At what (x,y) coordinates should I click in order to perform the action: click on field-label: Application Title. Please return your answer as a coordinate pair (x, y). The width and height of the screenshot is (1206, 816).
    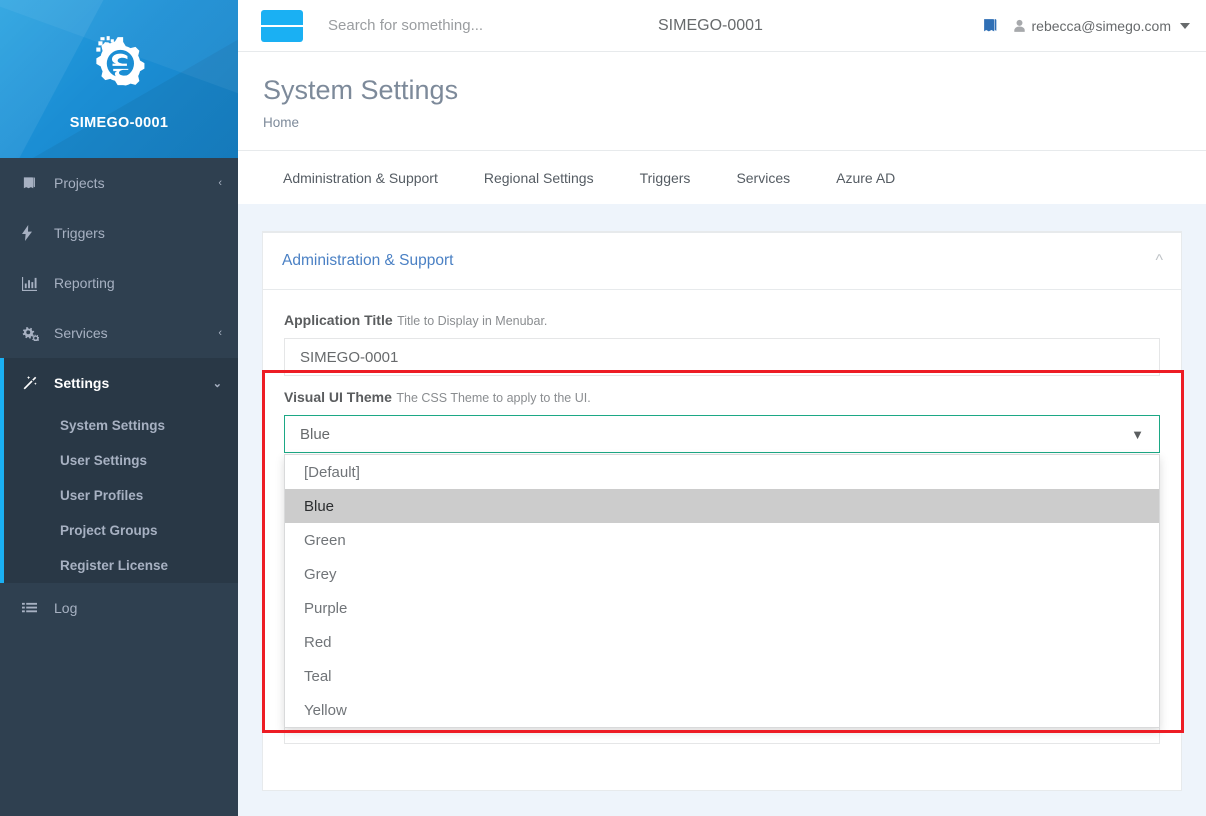
    Looking at the image, I should click on (338, 320).